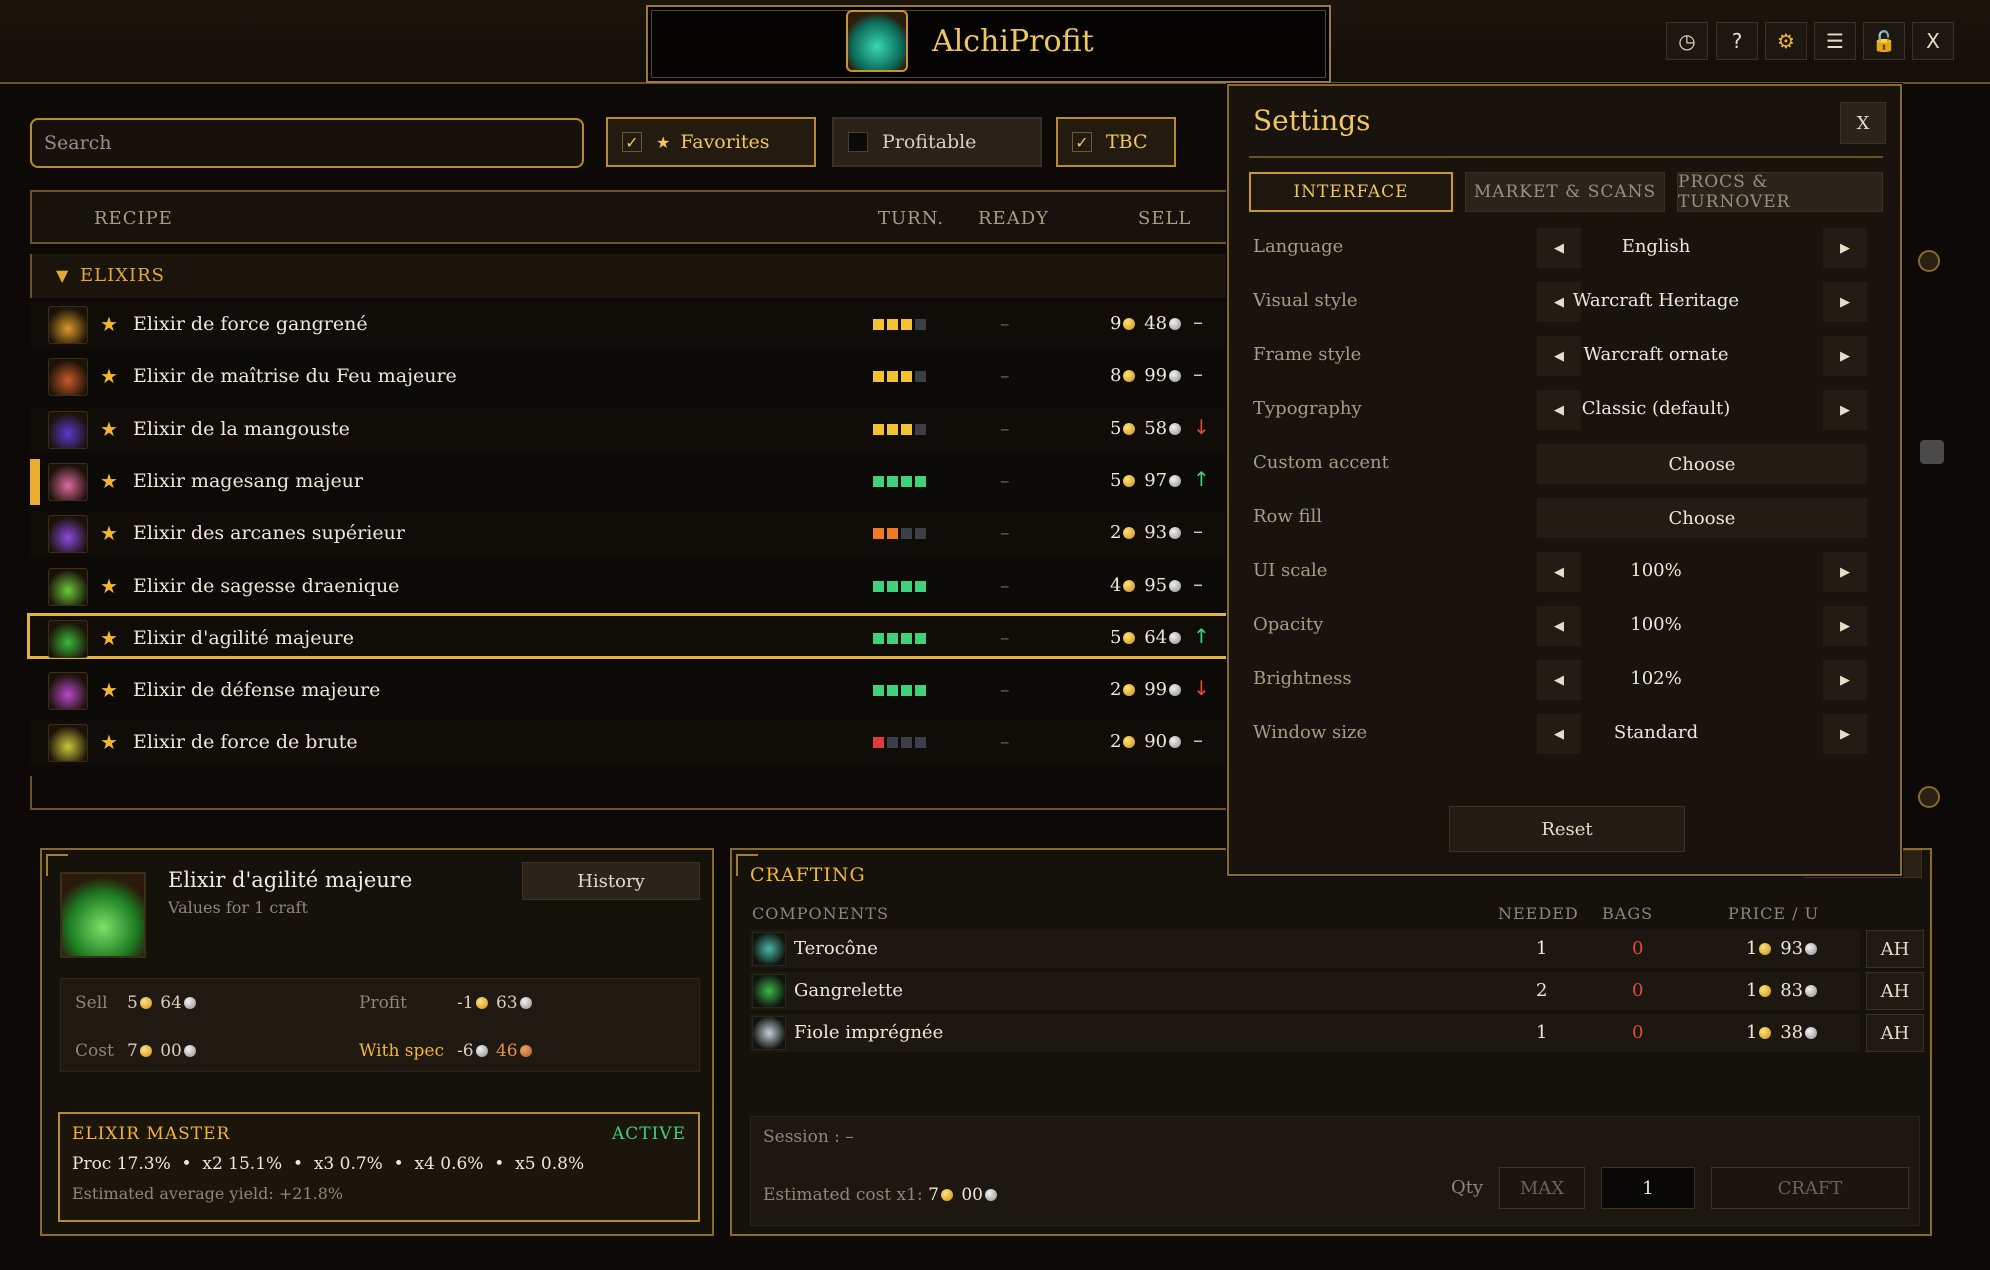 This screenshot has width=1990, height=1270. What do you see at coordinates (630, 635) in the screenshot?
I see `table-row: ★ Elixir d'agilité majeure – 5 64 ↑` at bounding box center [630, 635].